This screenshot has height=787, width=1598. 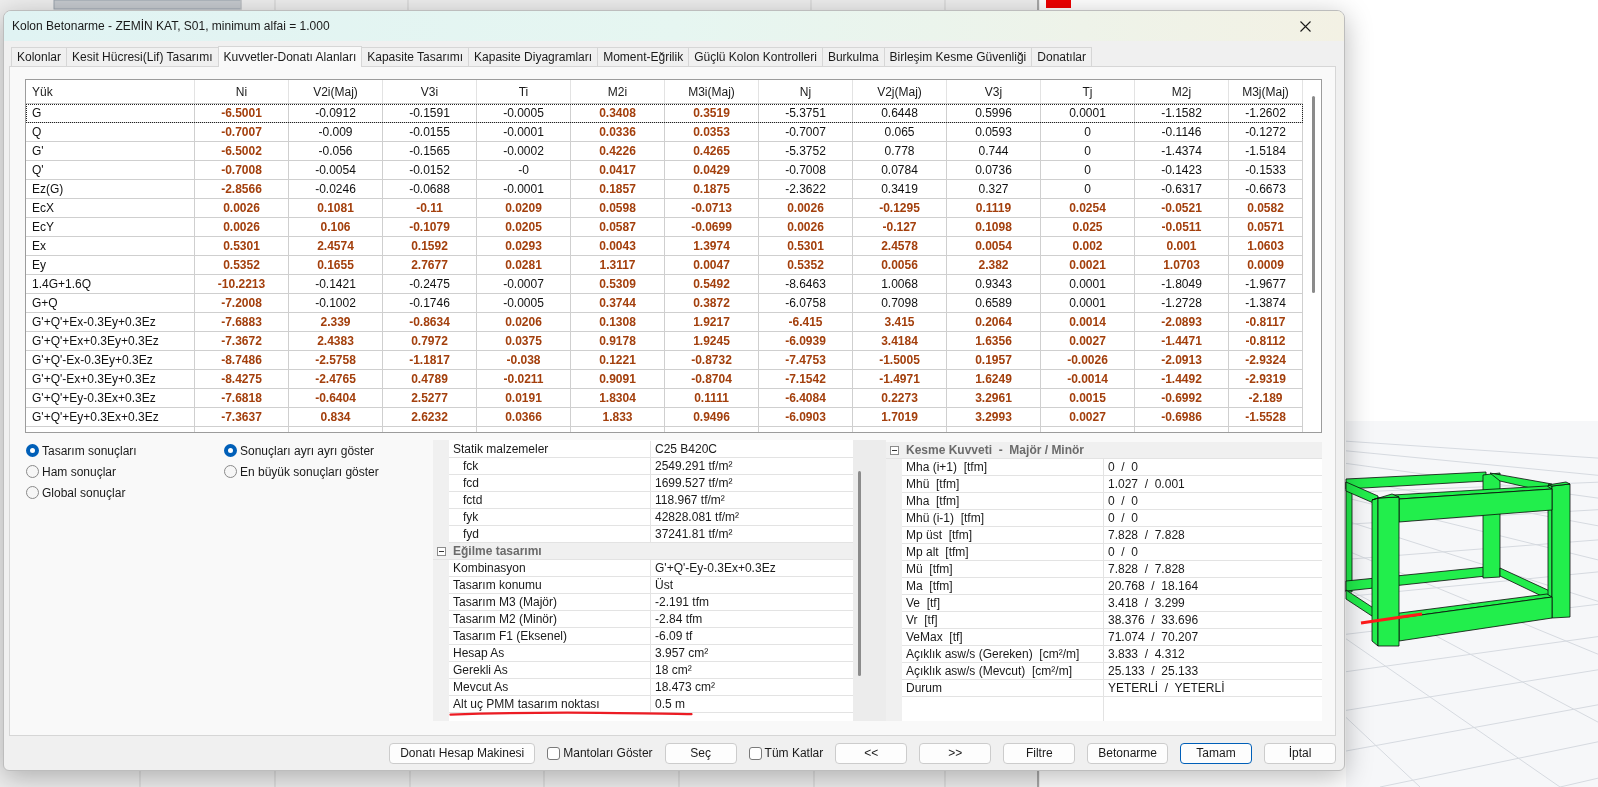 What do you see at coordinates (643, 56) in the screenshot?
I see `tab: Moment-Eğrilik` at bounding box center [643, 56].